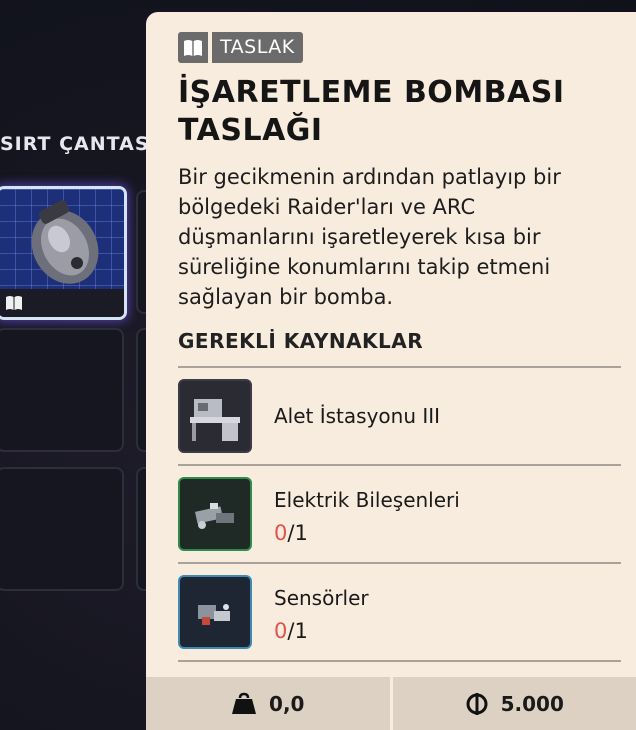  What do you see at coordinates (244, 703) in the screenshot?
I see `weight-icon` at bounding box center [244, 703].